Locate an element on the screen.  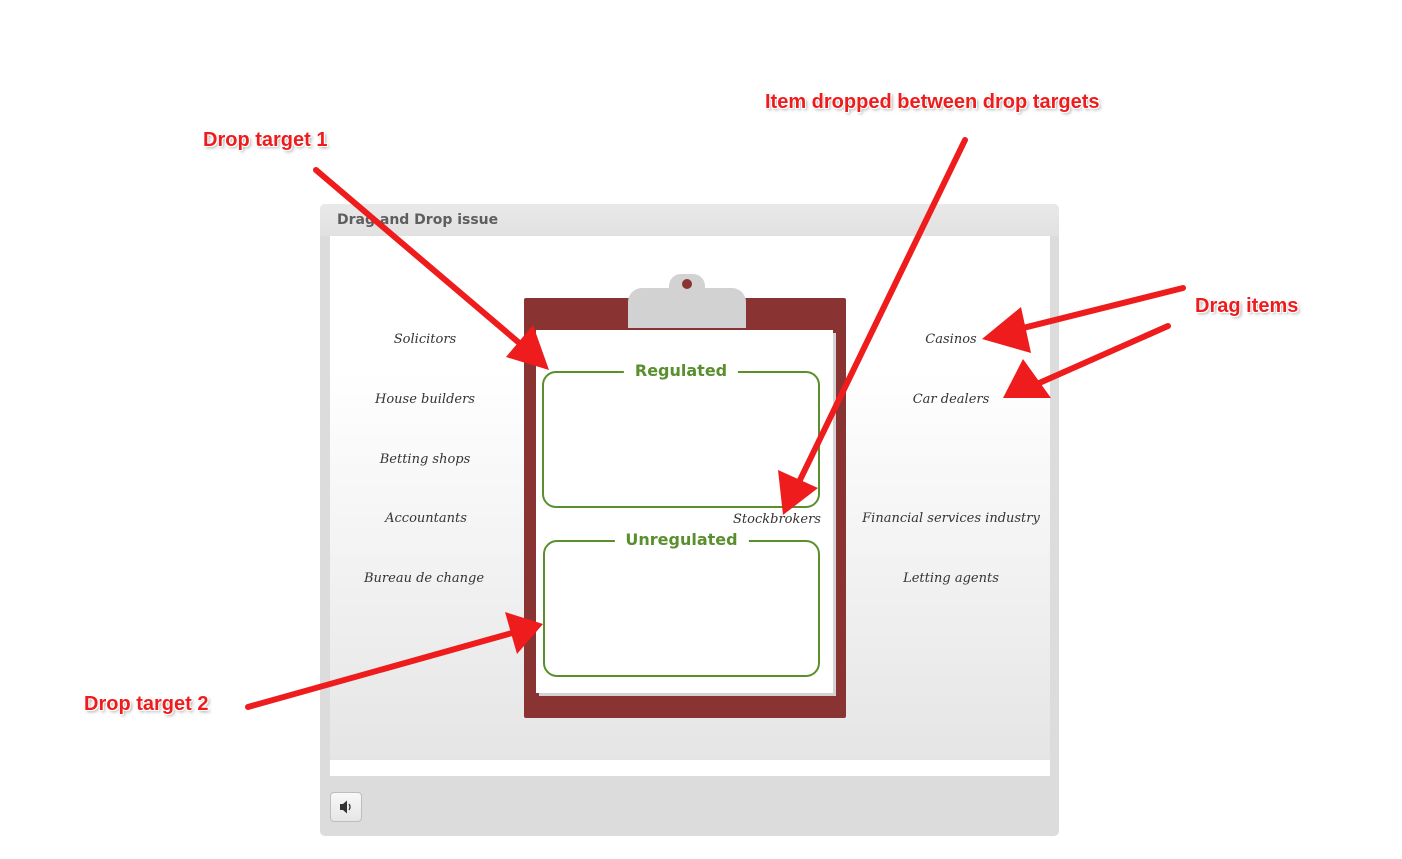
drop-target-regulated: Regulated is located at coordinates (681, 434).